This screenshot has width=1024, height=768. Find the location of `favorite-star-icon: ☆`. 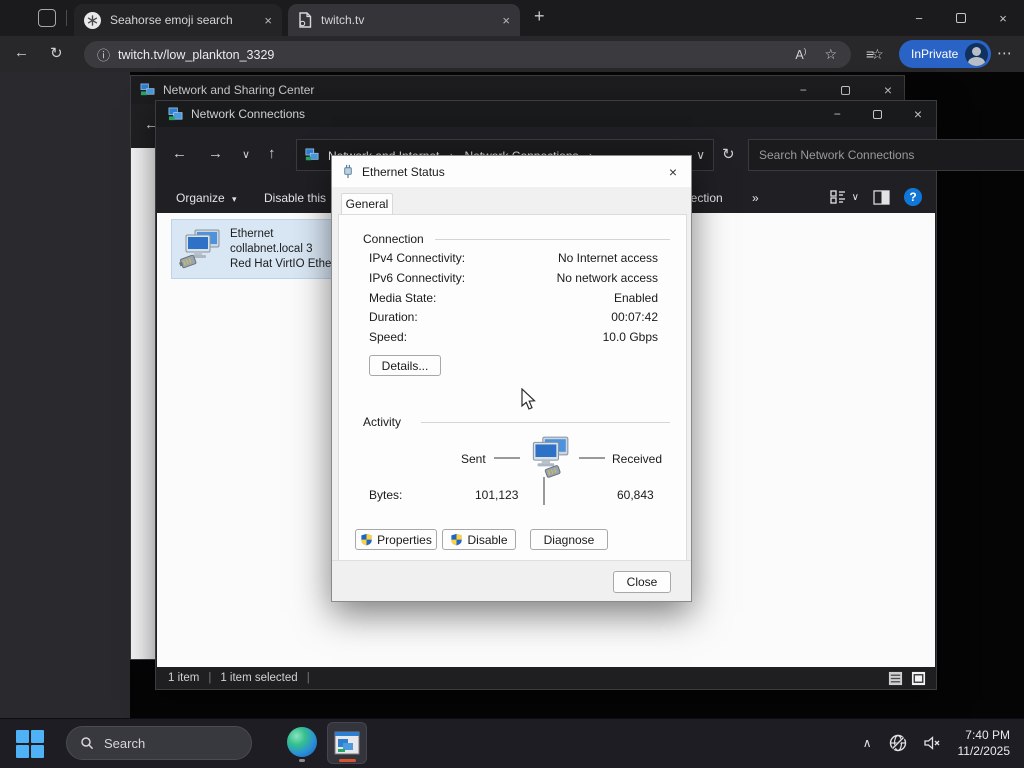

favorite-star-icon: ☆ is located at coordinates (830, 54).